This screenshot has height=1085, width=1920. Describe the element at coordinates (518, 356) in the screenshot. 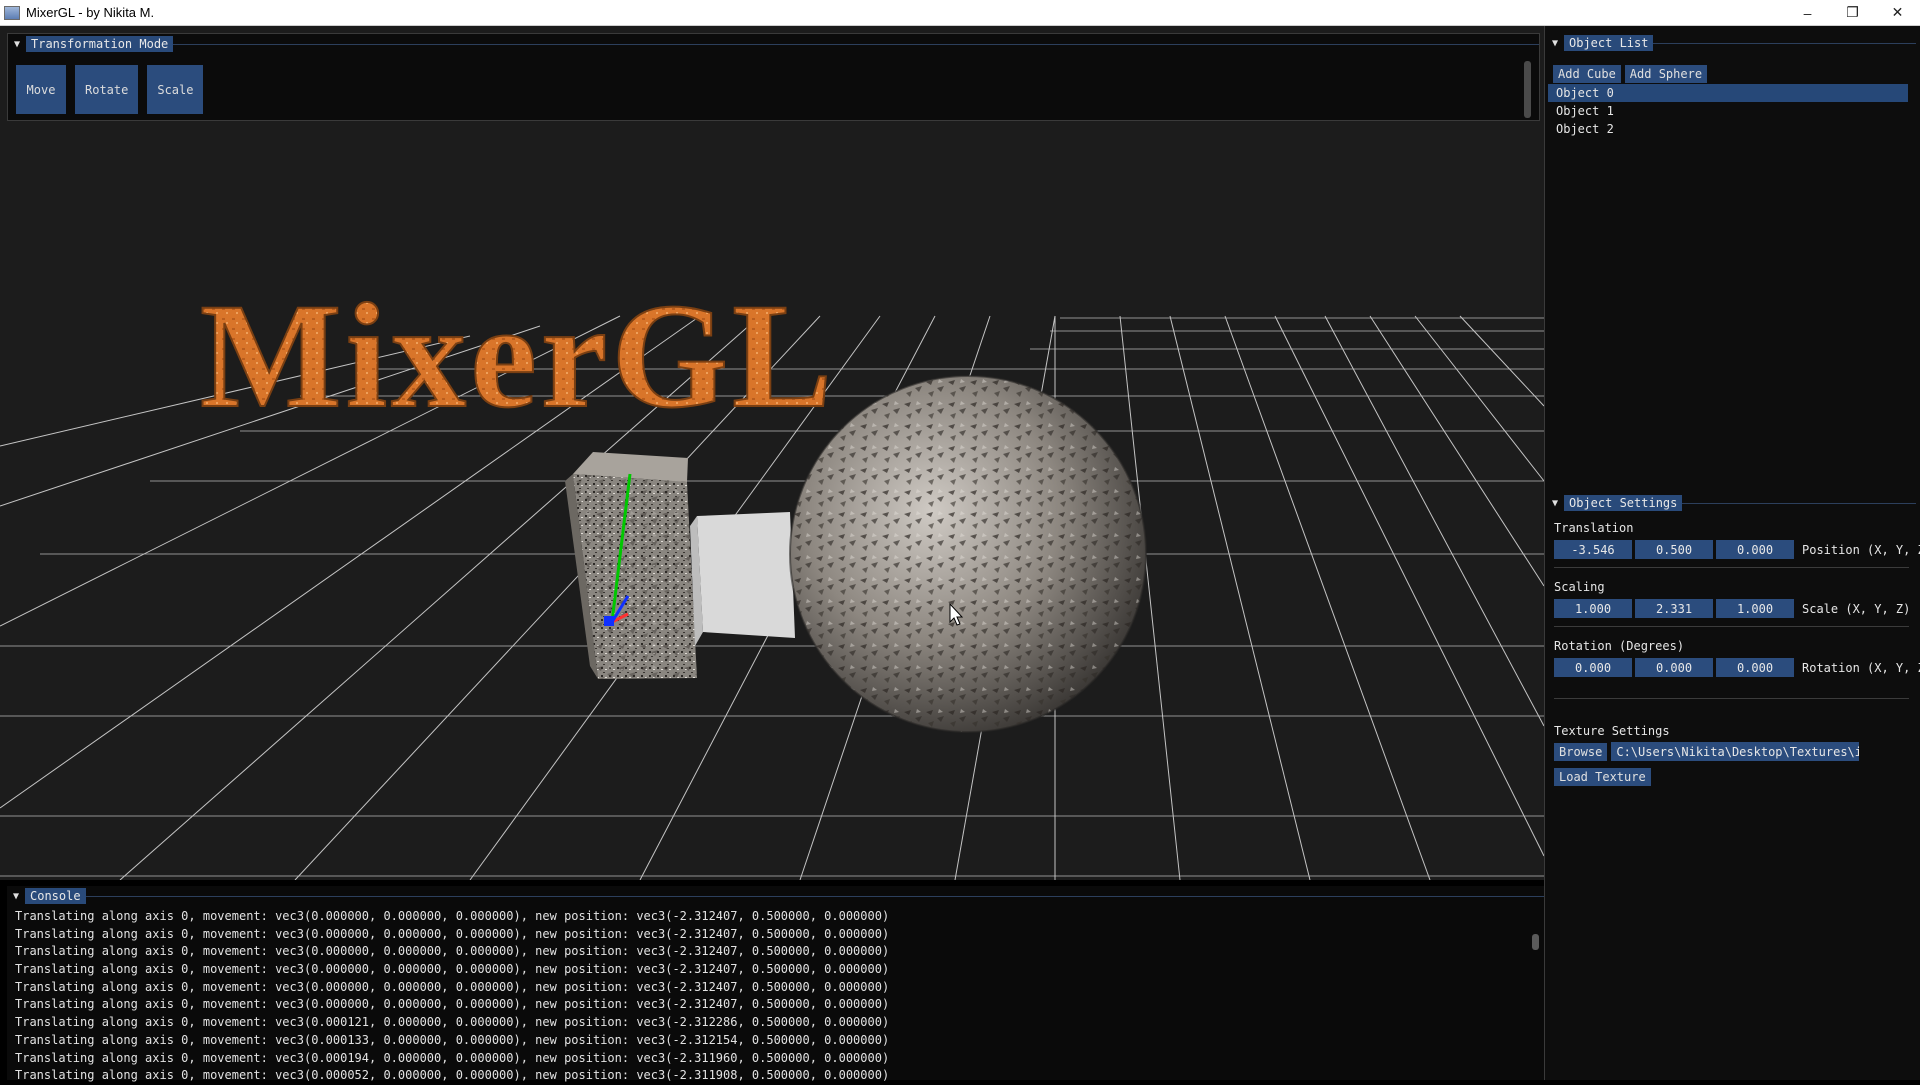

I see `mixergl-logo: MixerGL` at that location.